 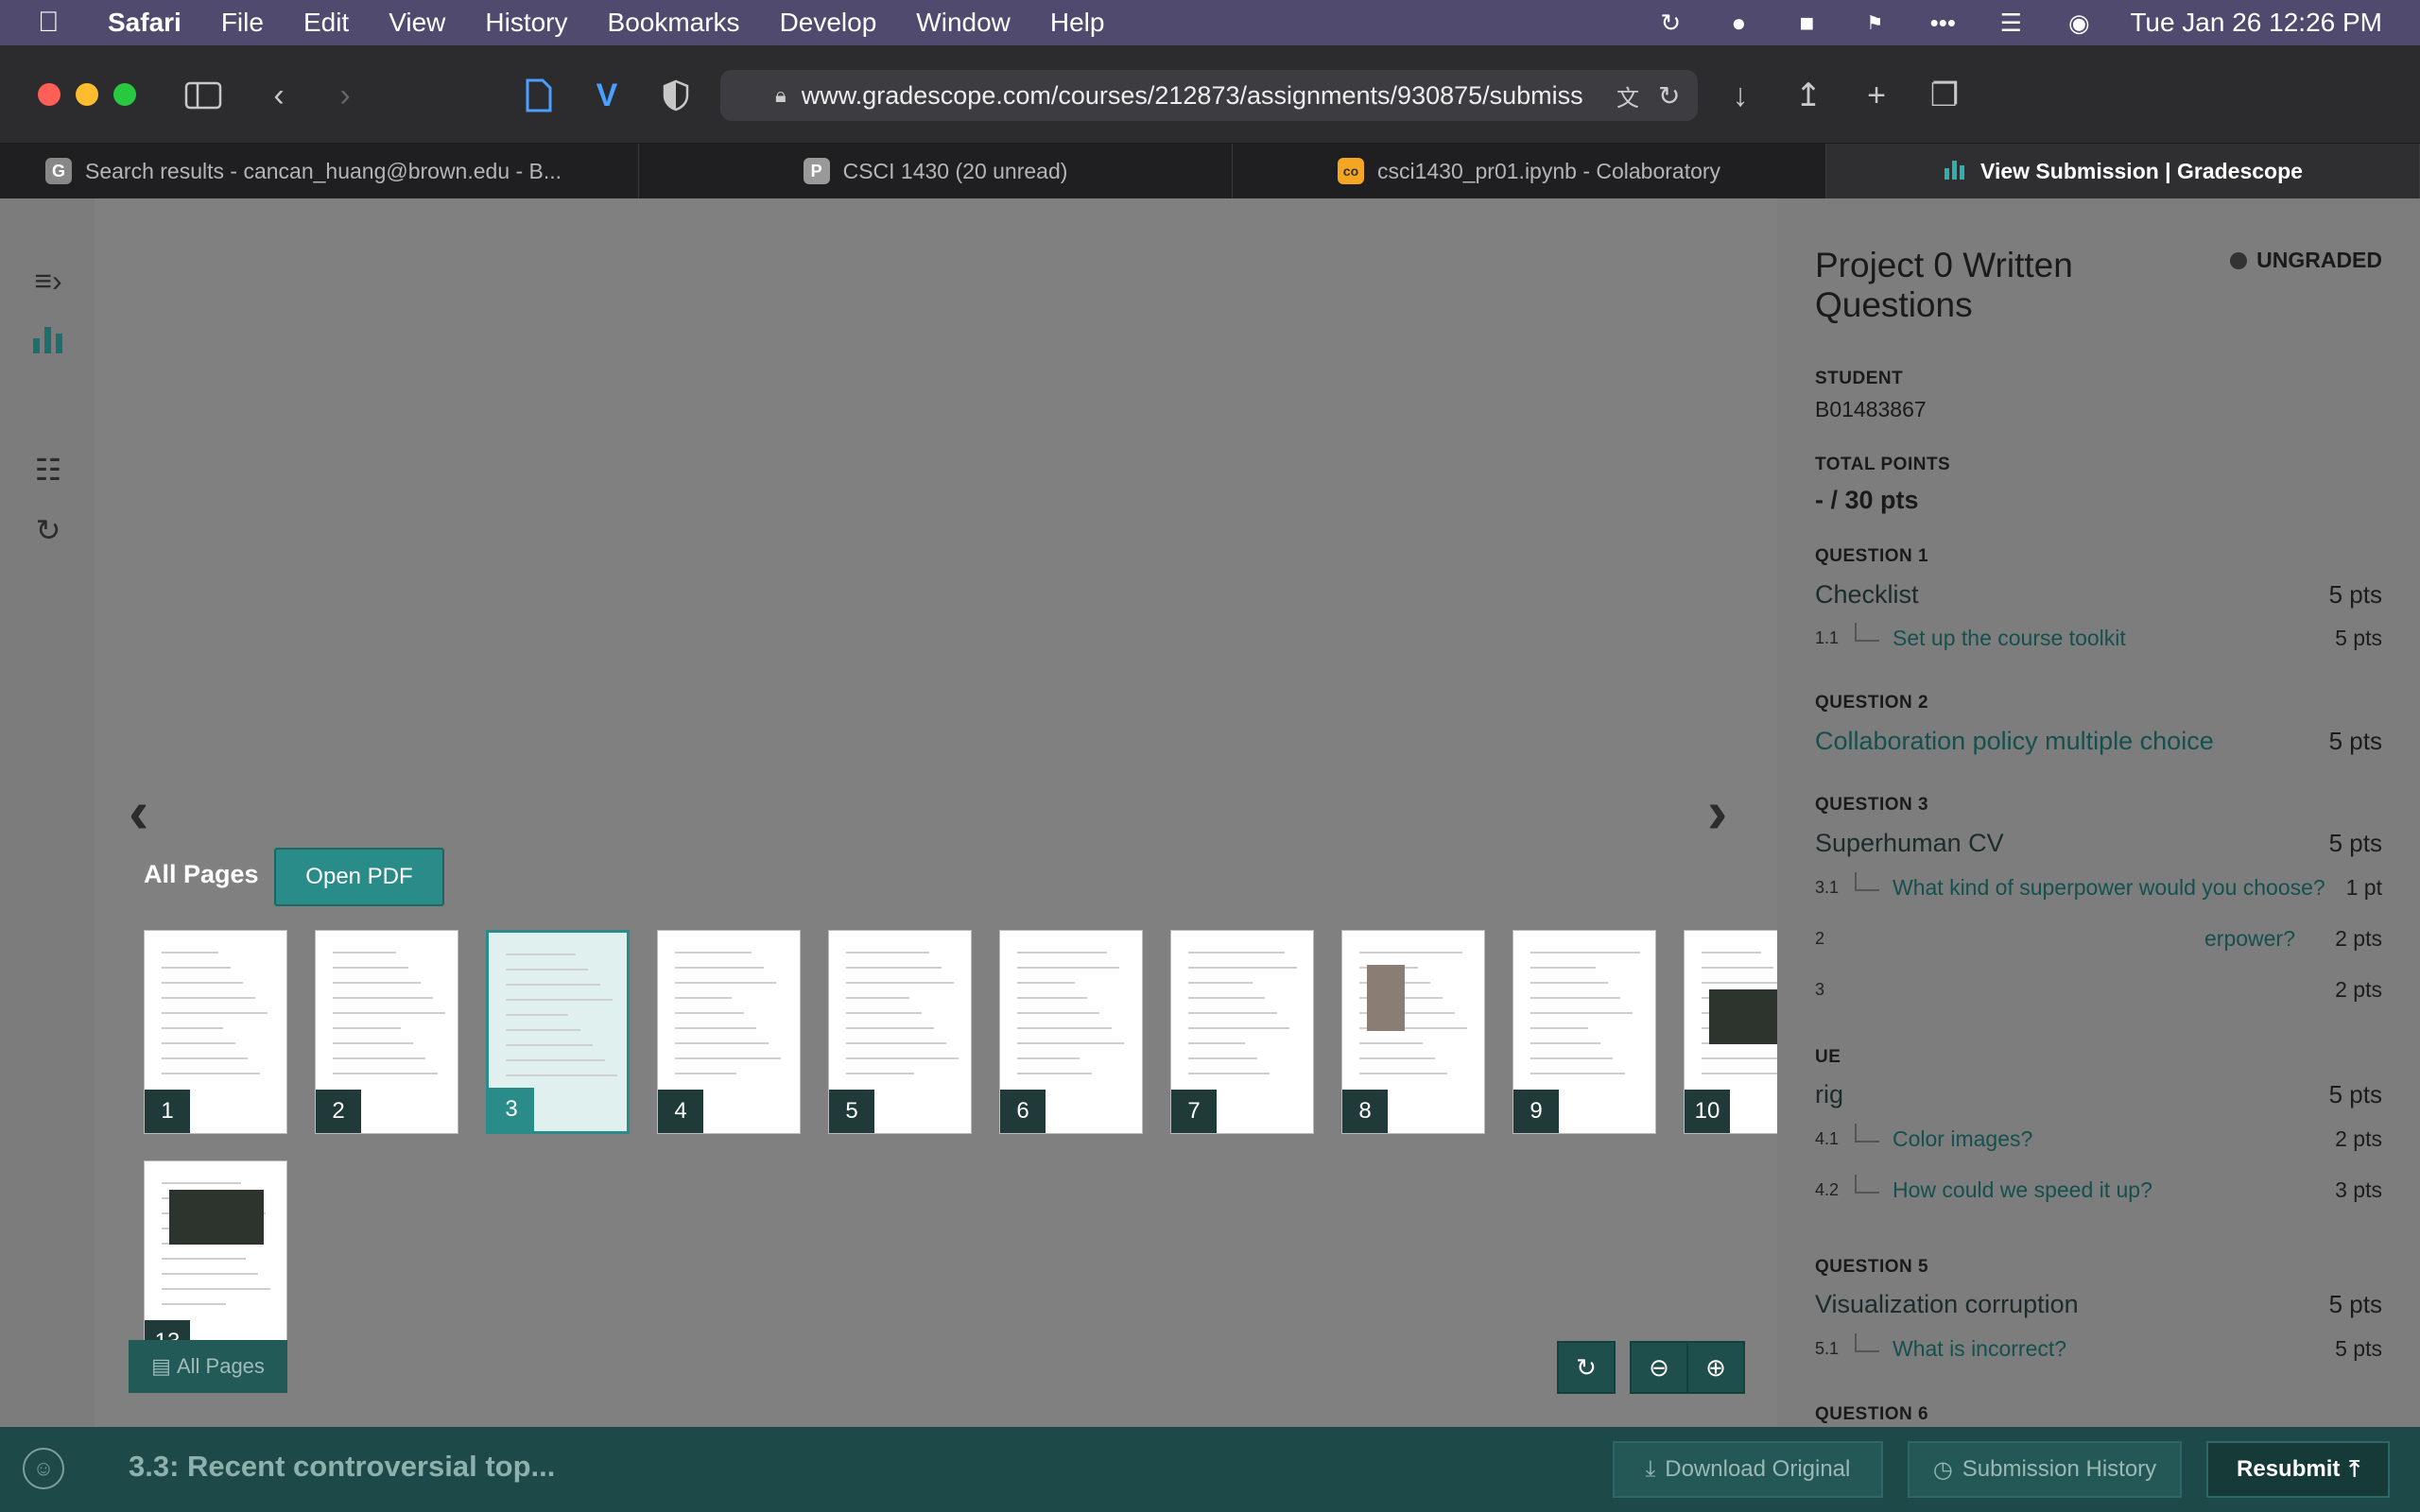 What do you see at coordinates (48, 530) in the screenshot?
I see `regrade-icon: ↻` at bounding box center [48, 530].